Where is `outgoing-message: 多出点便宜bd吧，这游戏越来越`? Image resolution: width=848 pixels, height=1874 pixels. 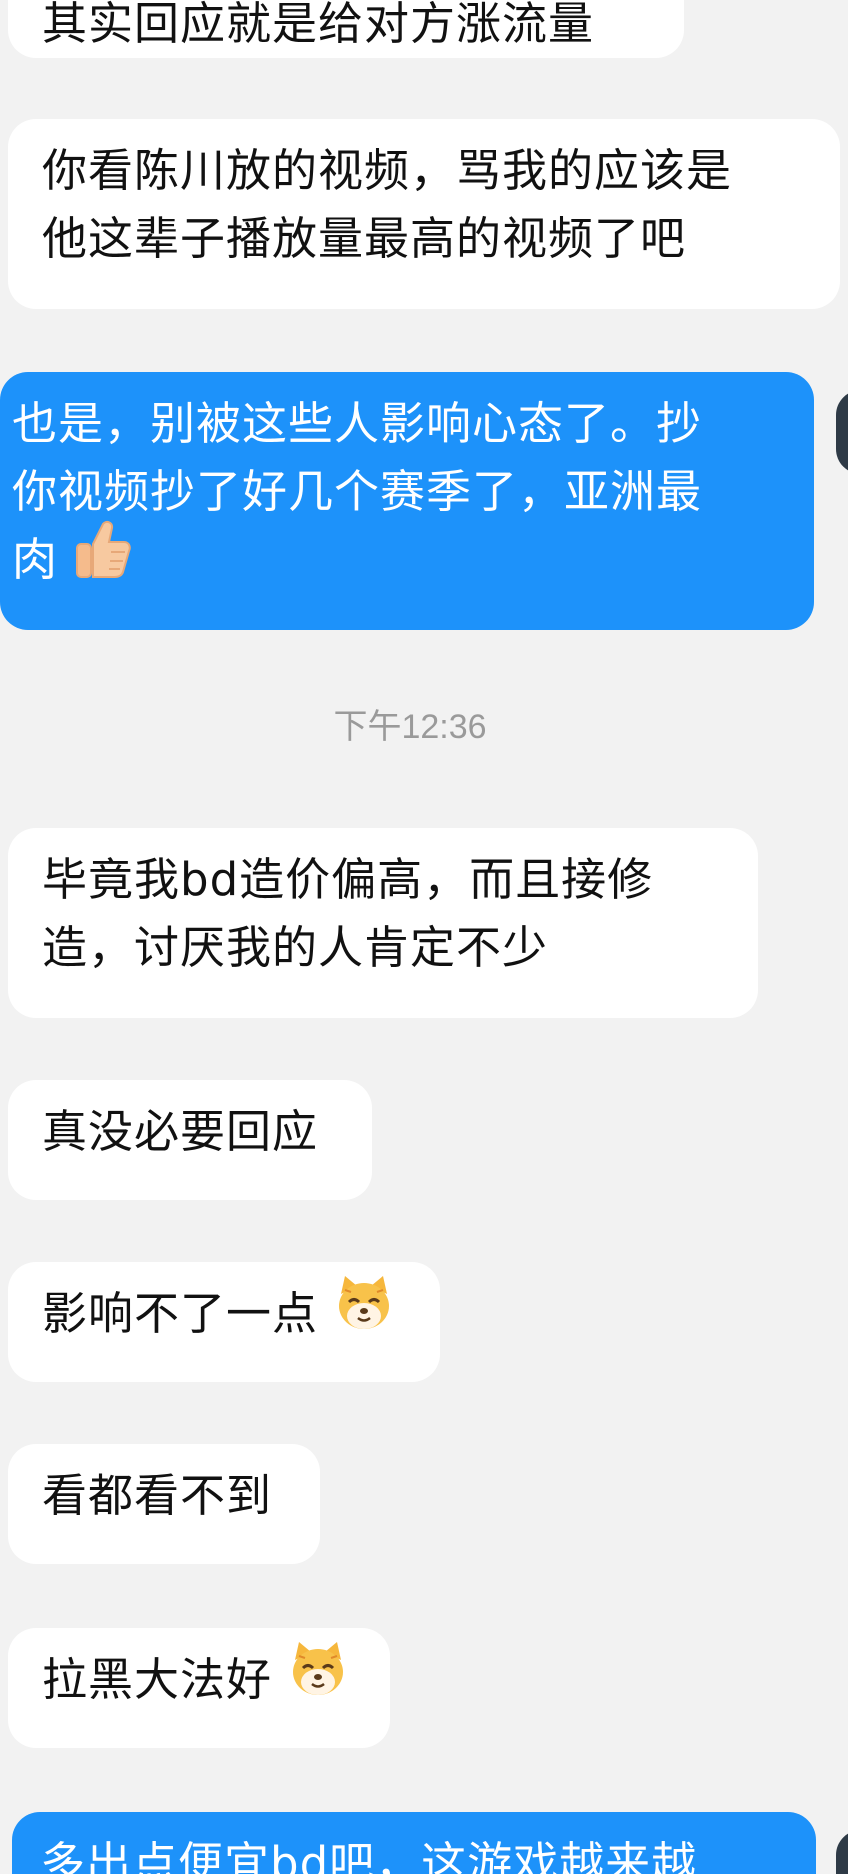
outgoing-message: 多出点便宜bd吧，这游戏越来越 is located at coordinates (414, 1843).